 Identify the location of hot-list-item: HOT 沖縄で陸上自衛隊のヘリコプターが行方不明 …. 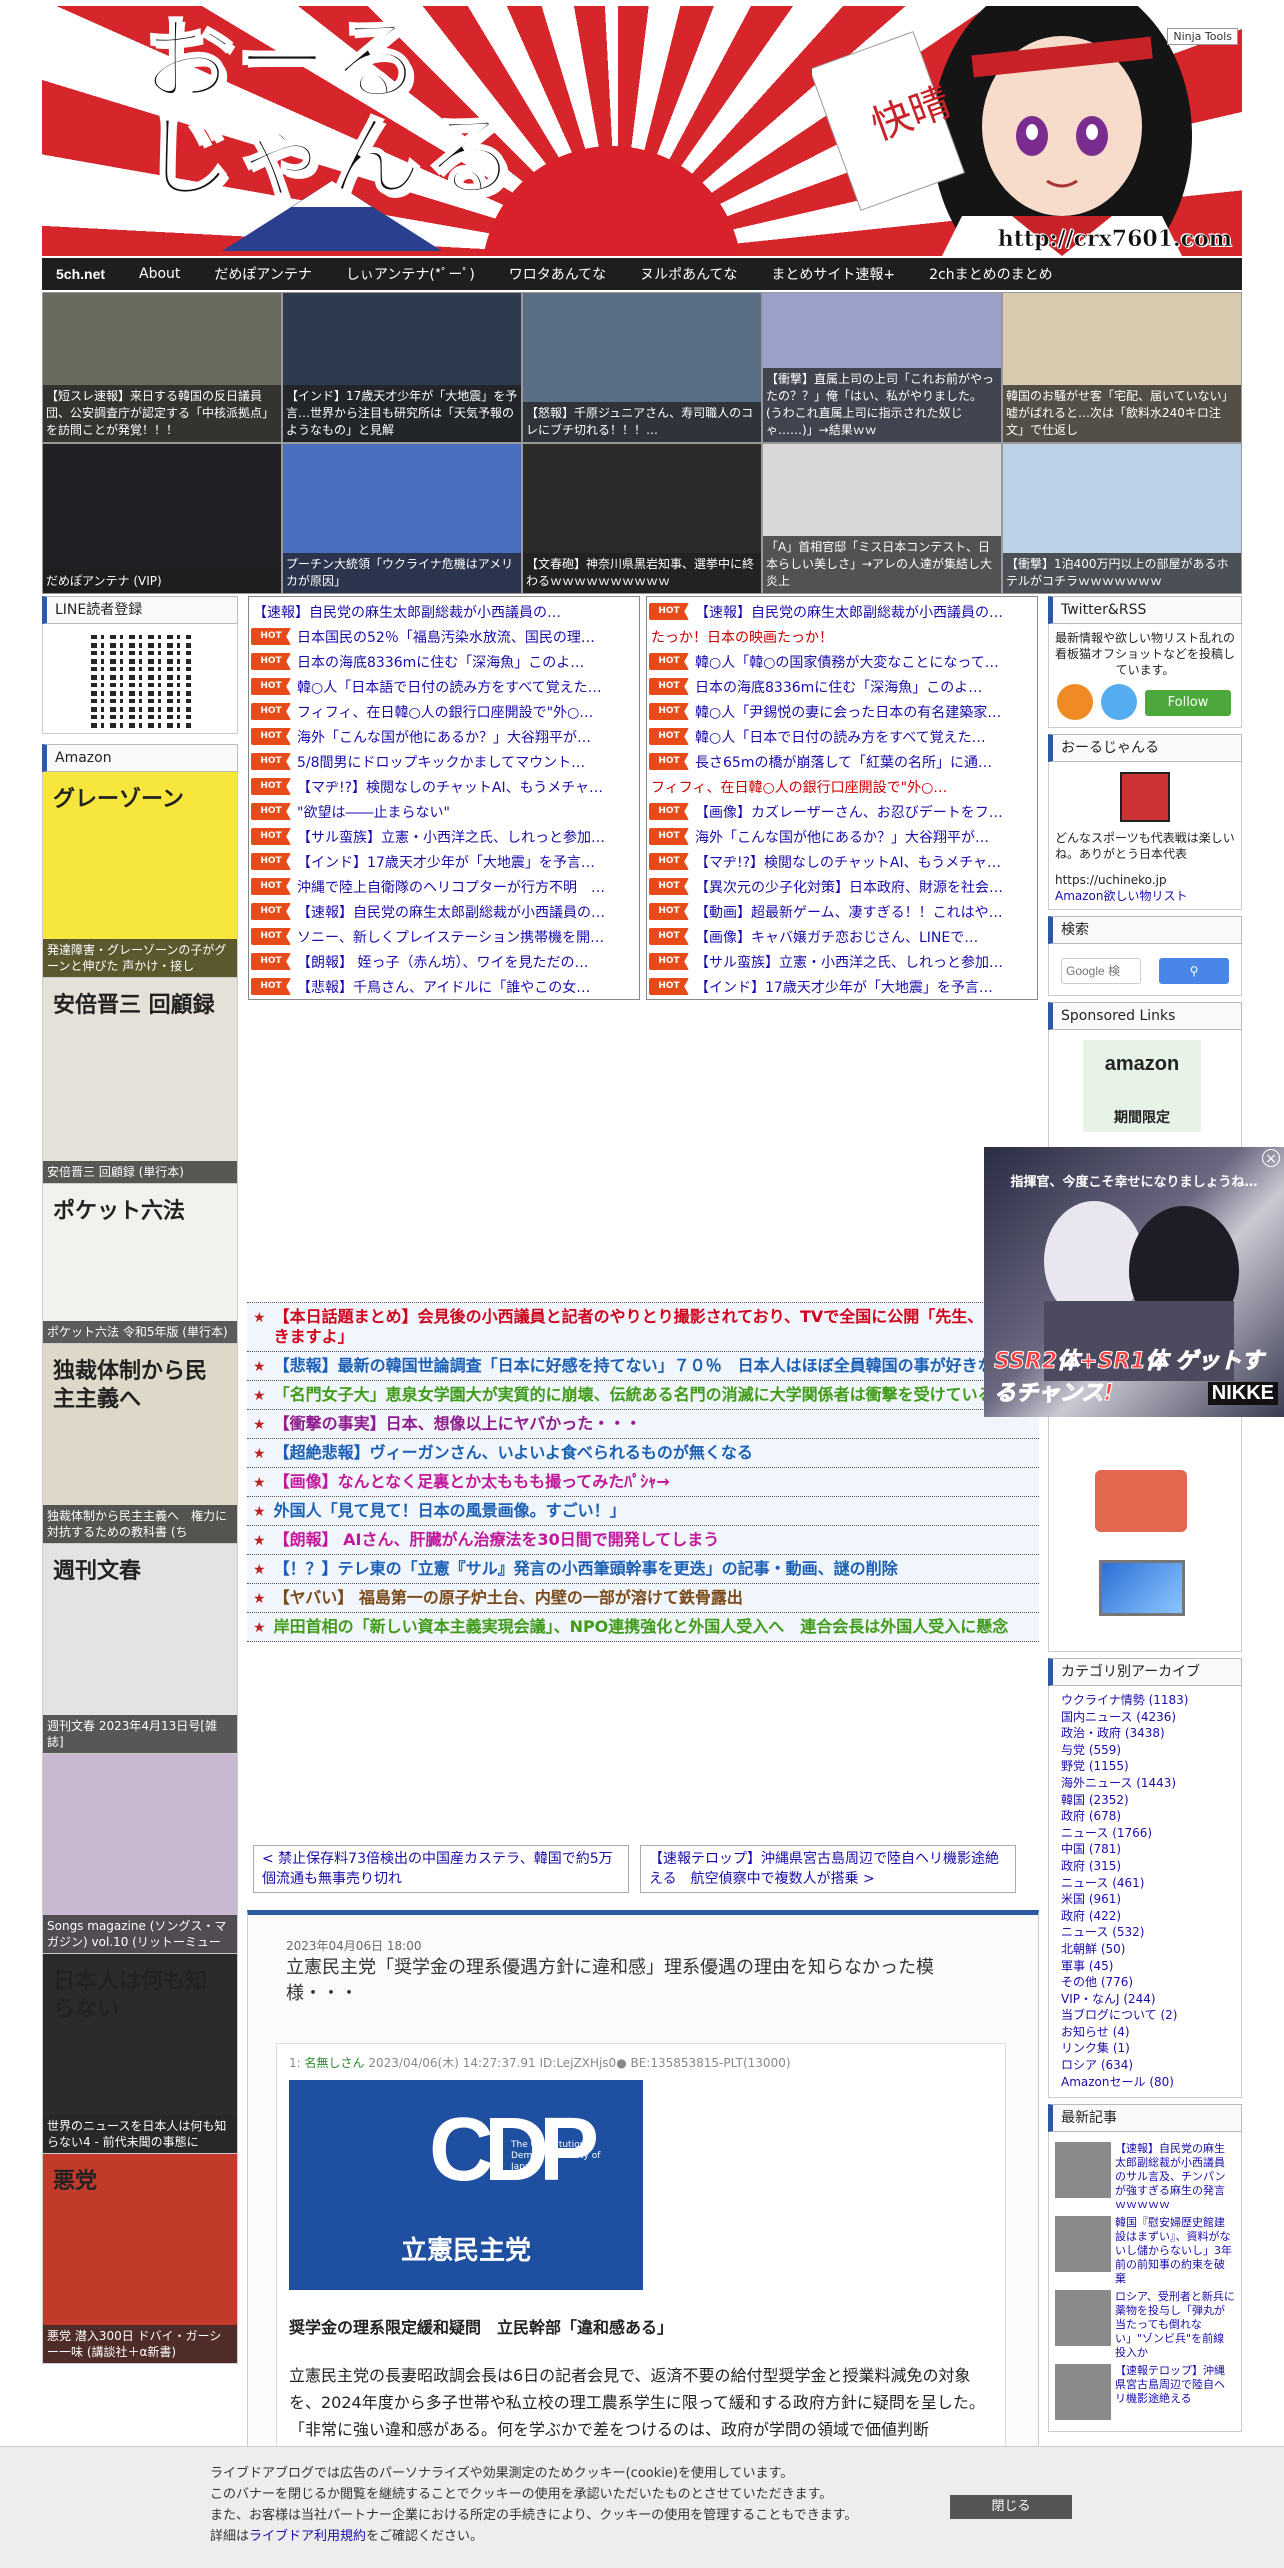
(444, 886).